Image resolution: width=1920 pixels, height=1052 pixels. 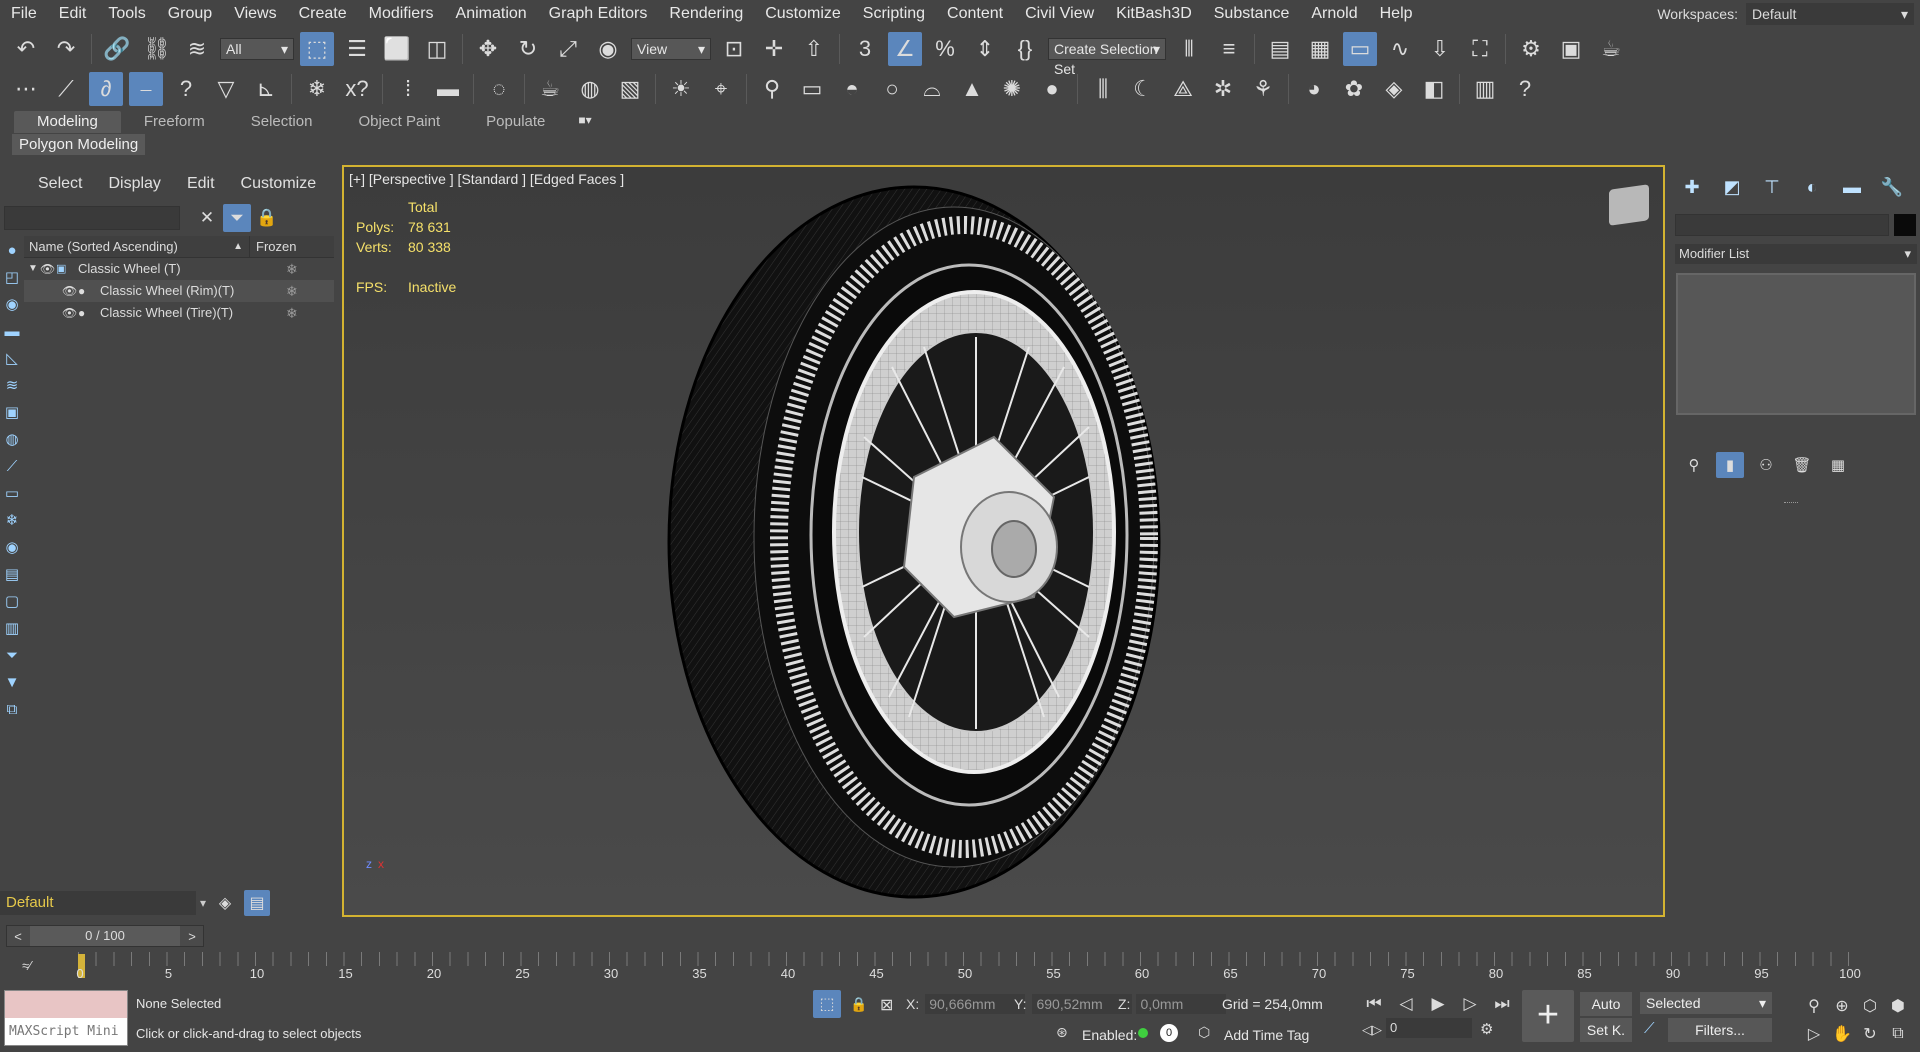 What do you see at coordinates (399, 122) in the screenshot?
I see `tab-object-paint: Object Paint` at bounding box center [399, 122].